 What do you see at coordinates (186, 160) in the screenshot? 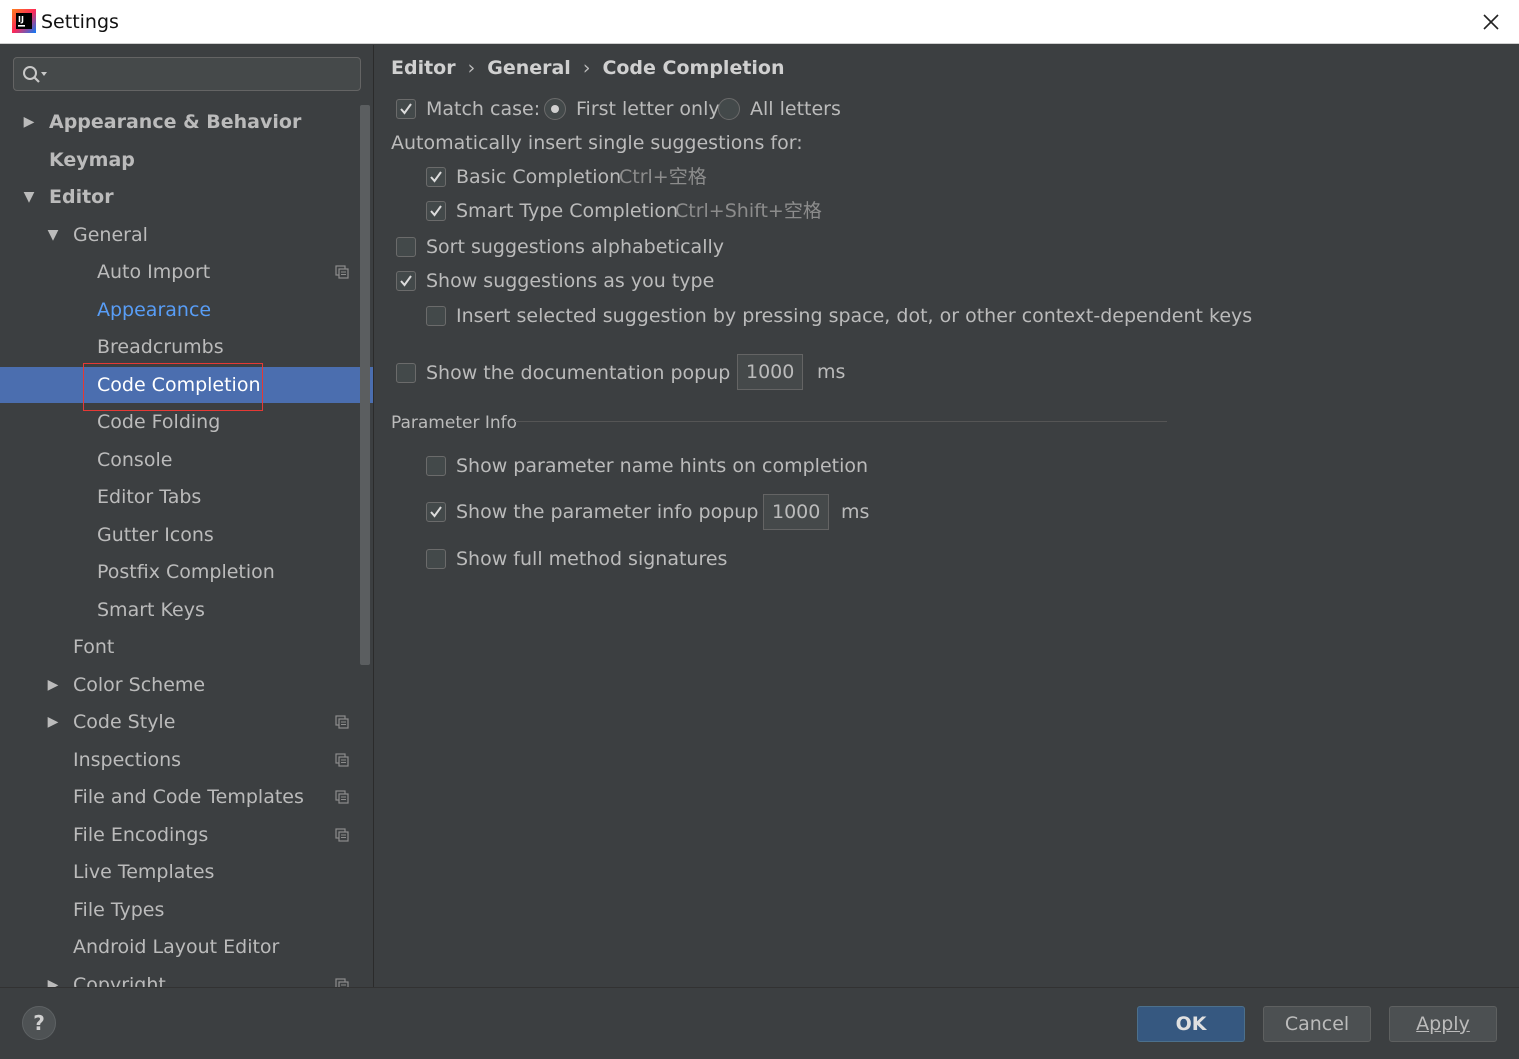
I see `sidebar-item-keymap: Keymap` at bounding box center [186, 160].